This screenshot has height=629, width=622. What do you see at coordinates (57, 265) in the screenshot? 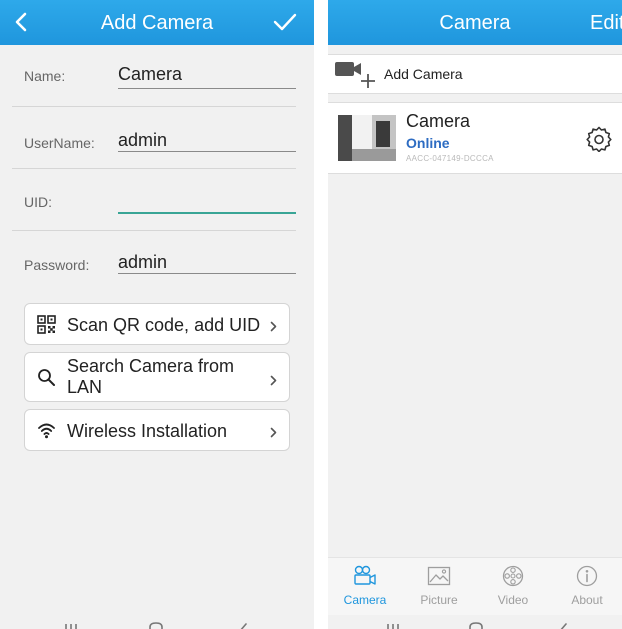
I see `password-label: Password:` at bounding box center [57, 265].